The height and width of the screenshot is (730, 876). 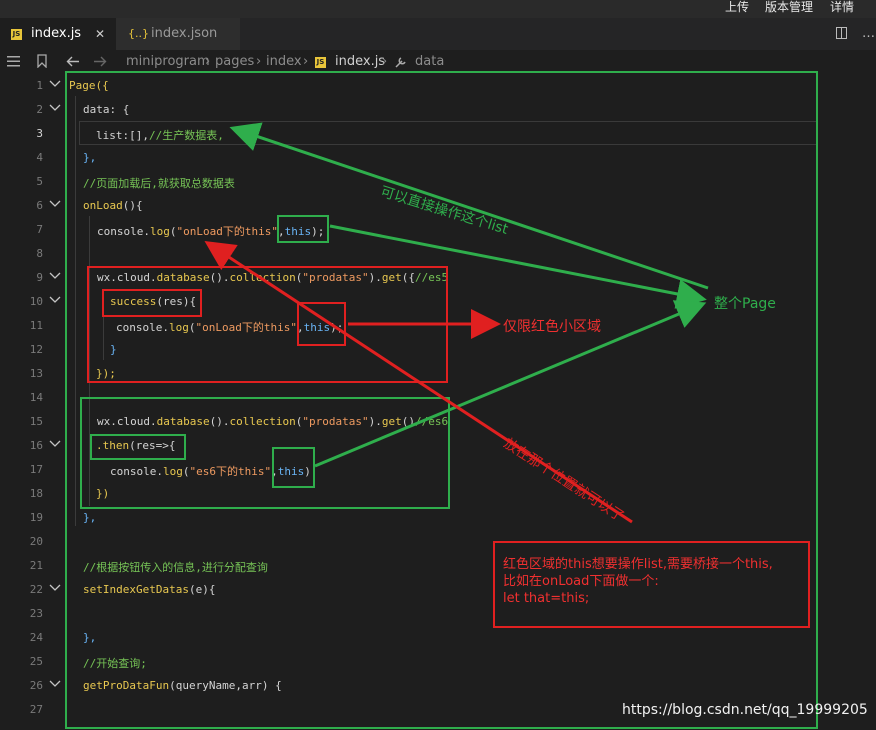 What do you see at coordinates (745, 304) in the screenshot?
I see `whole-page-annotation: 整个Page` at bounding box center [745, 304].